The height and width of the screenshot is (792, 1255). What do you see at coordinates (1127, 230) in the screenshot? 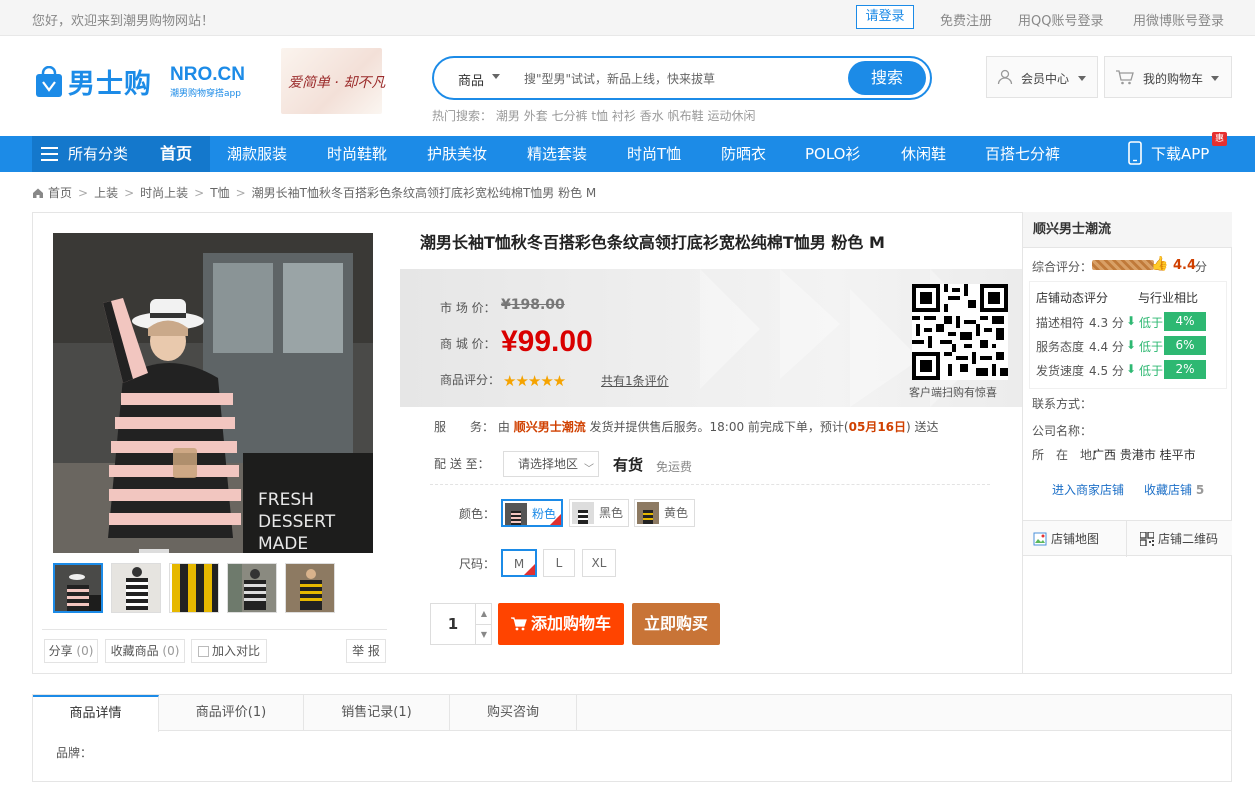
I see `shop-name: 顺兴男士潮流` at bounding box center [1127, 230].